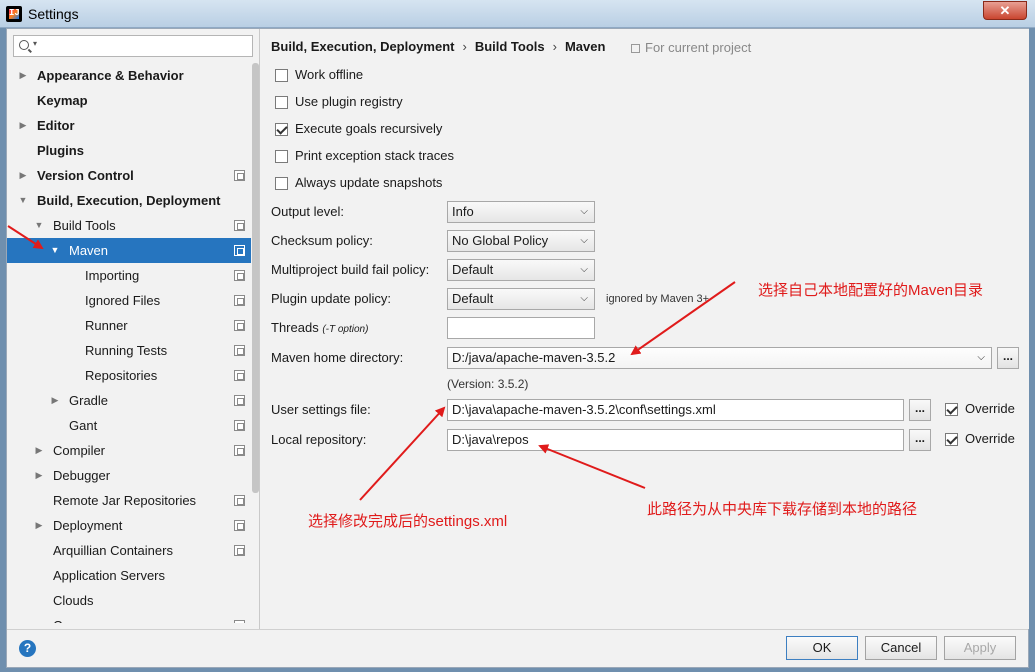  What do you see at coordinates (125, 500) in the screenshot?
I see `sidebar-item-label: Remote Jar Repositories` at bounding box center [125, 500].